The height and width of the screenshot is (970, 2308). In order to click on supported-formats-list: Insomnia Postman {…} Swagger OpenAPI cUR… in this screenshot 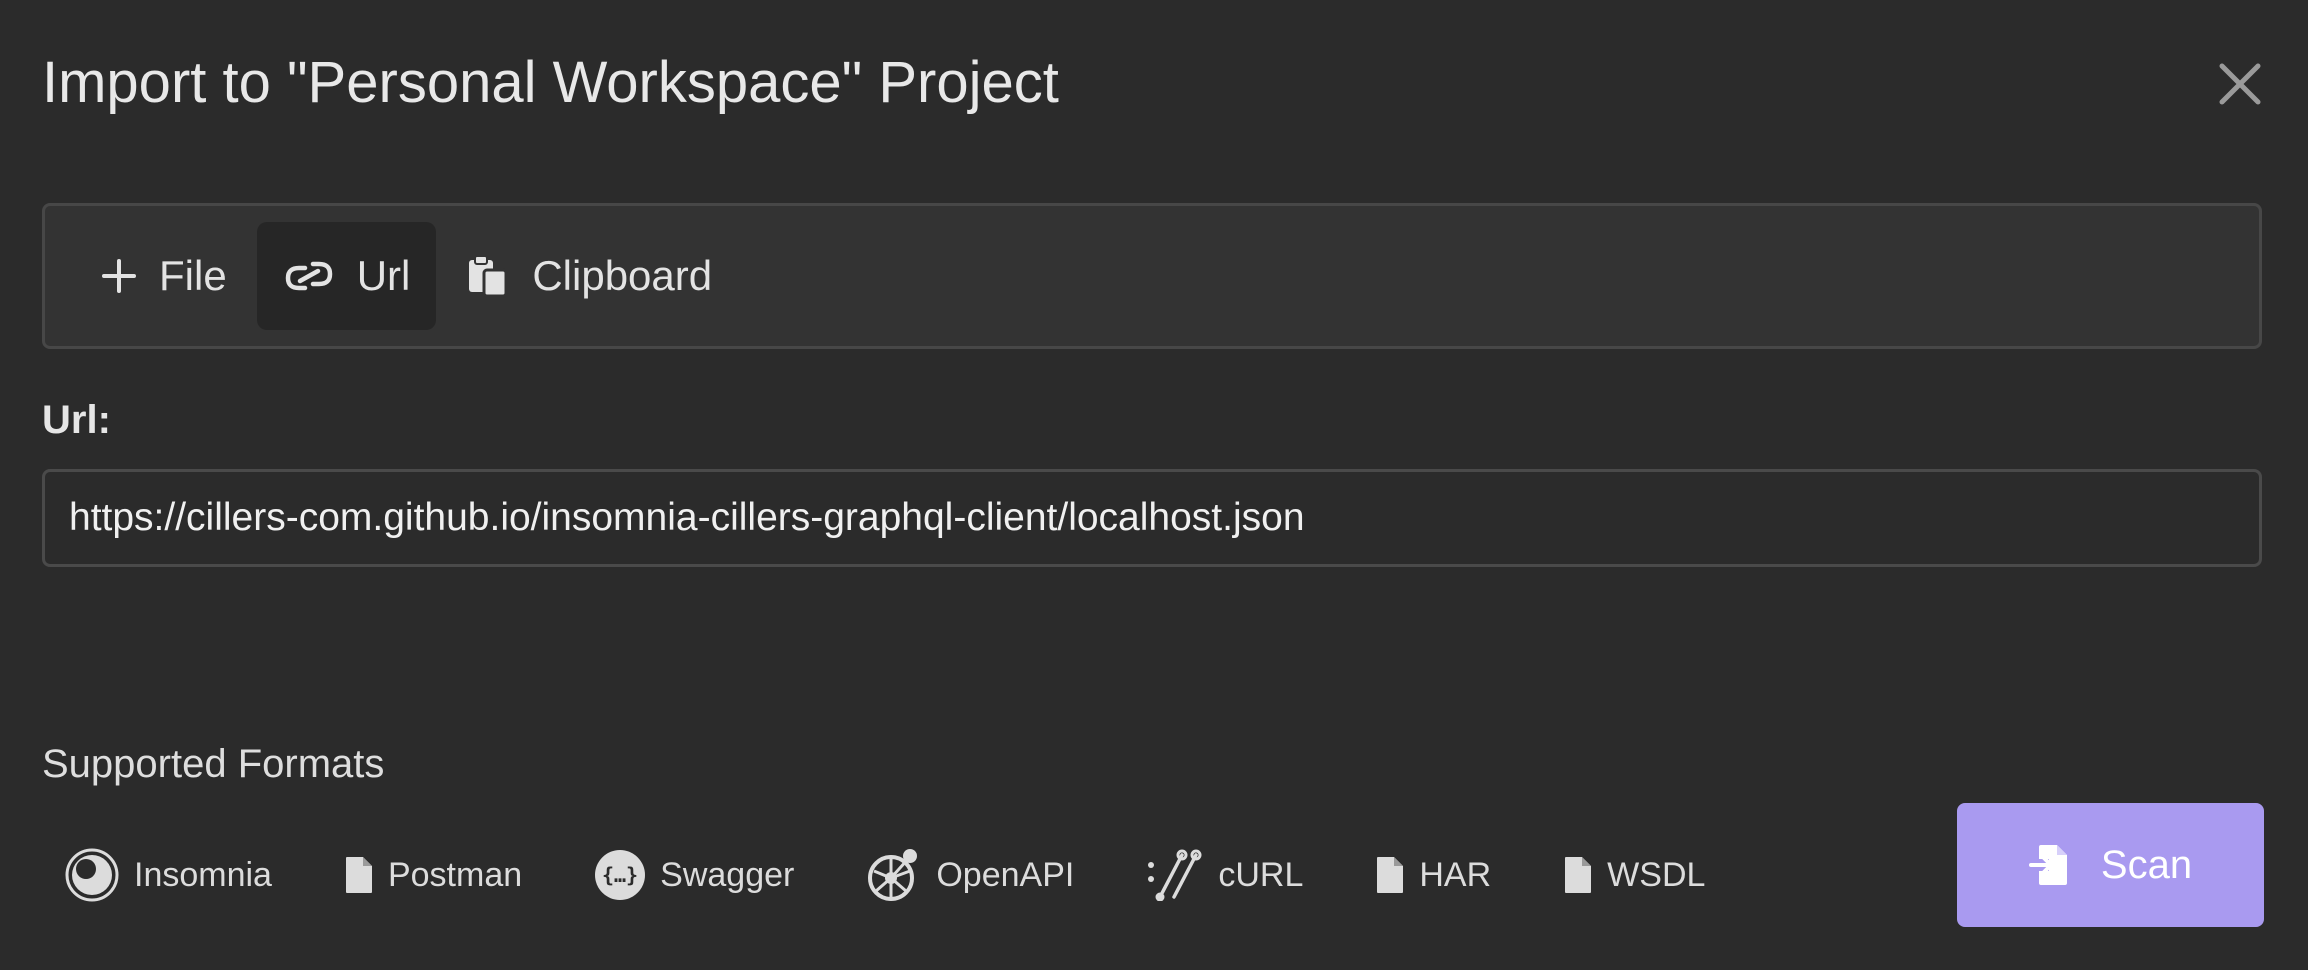, I will do `click(920, 875)`.